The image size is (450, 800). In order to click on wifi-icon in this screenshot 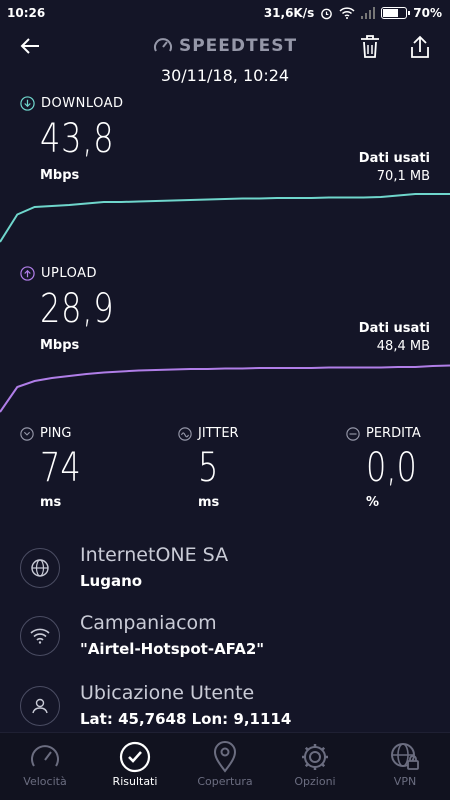, I will do `click(40, 636)`.